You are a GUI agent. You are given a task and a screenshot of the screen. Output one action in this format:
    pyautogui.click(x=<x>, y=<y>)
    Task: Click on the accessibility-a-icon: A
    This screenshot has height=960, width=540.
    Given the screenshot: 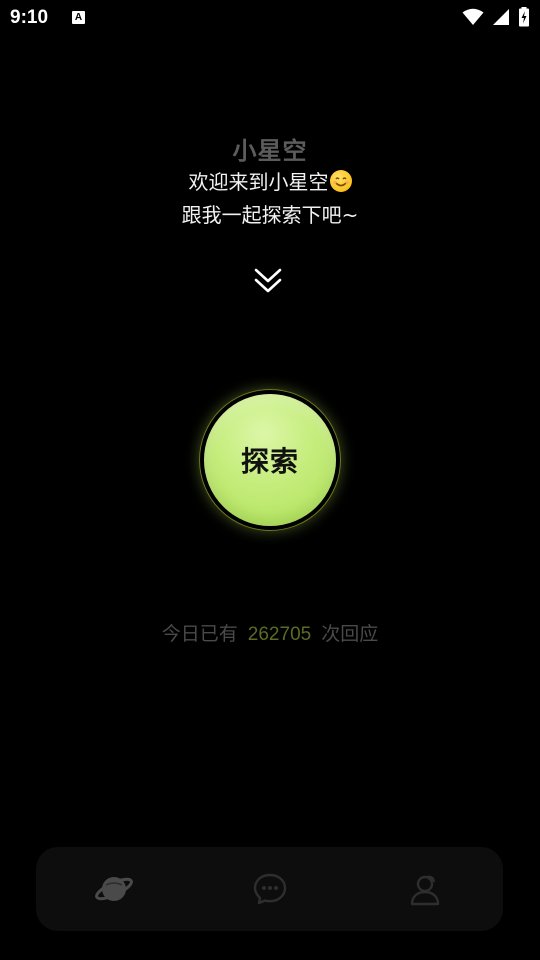 What is the action you would take?
    pyautogui.click(x=78, y=17)
    